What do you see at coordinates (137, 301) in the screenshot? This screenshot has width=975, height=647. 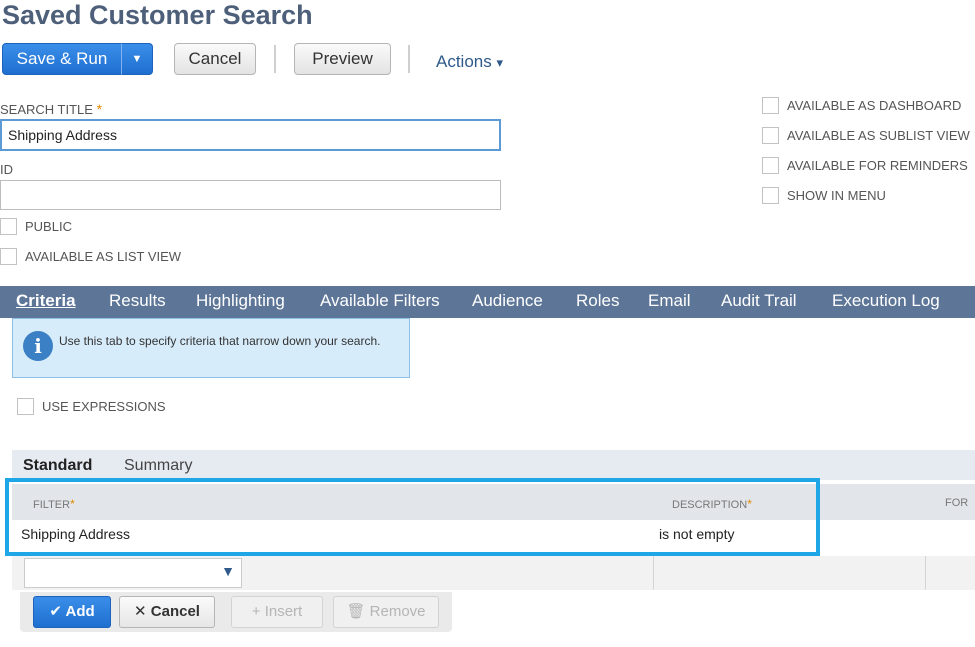 I see `tab-results: Results` at bounding box center [137, 301].